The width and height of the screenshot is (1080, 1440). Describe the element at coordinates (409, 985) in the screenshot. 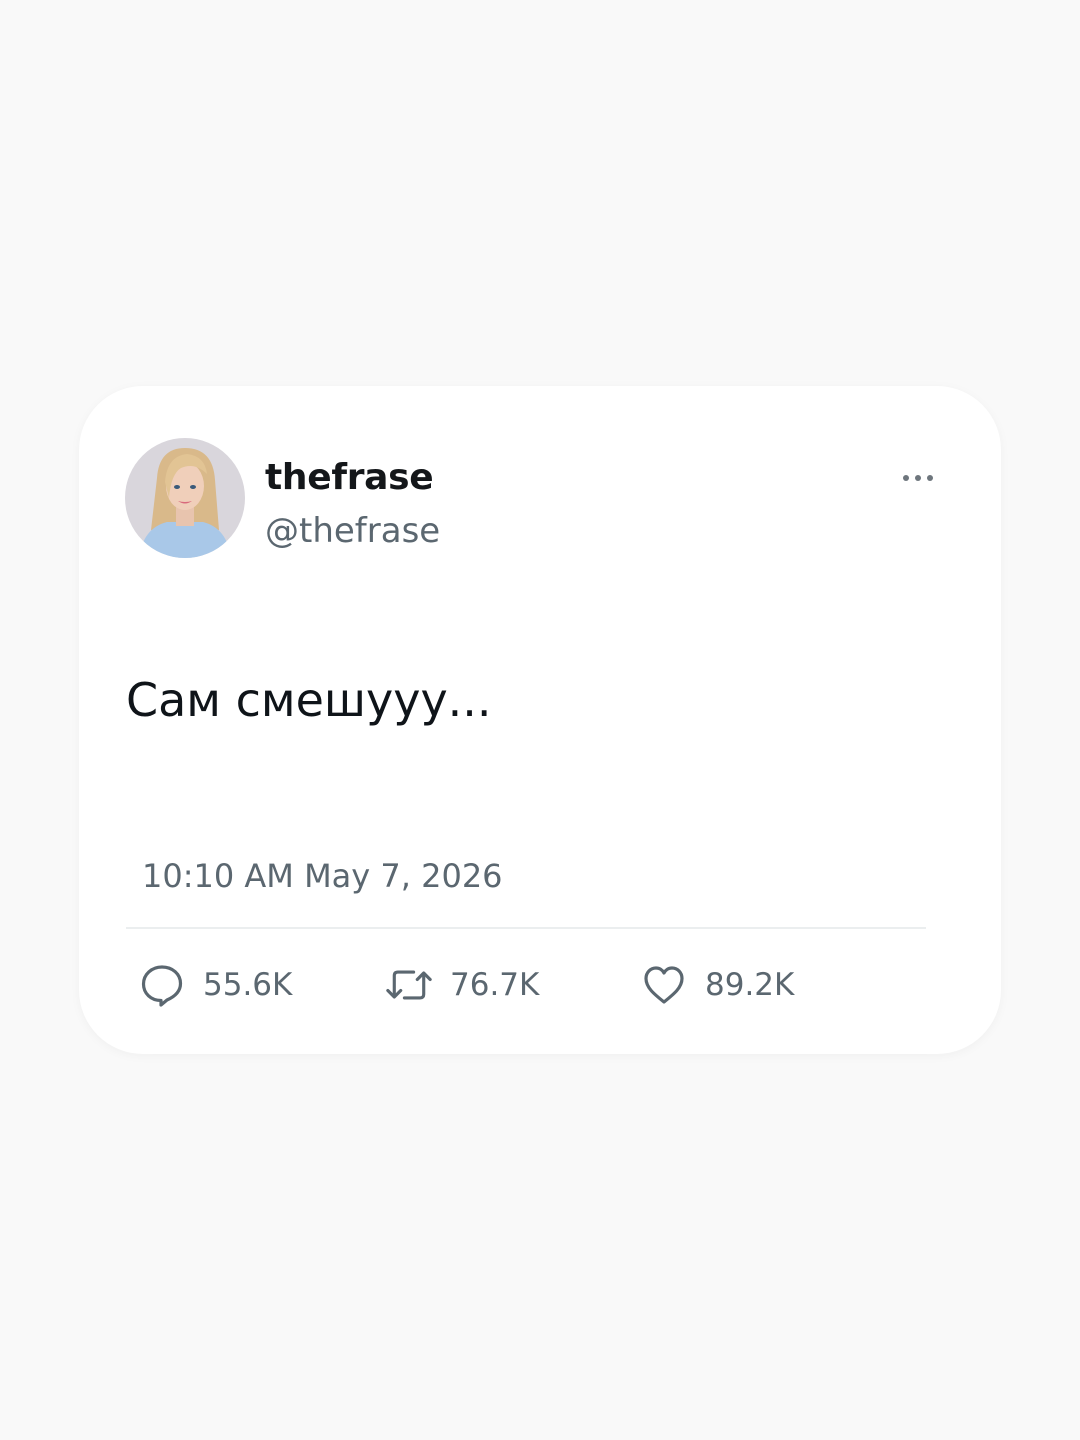

I see `retweet-icon` at that location.